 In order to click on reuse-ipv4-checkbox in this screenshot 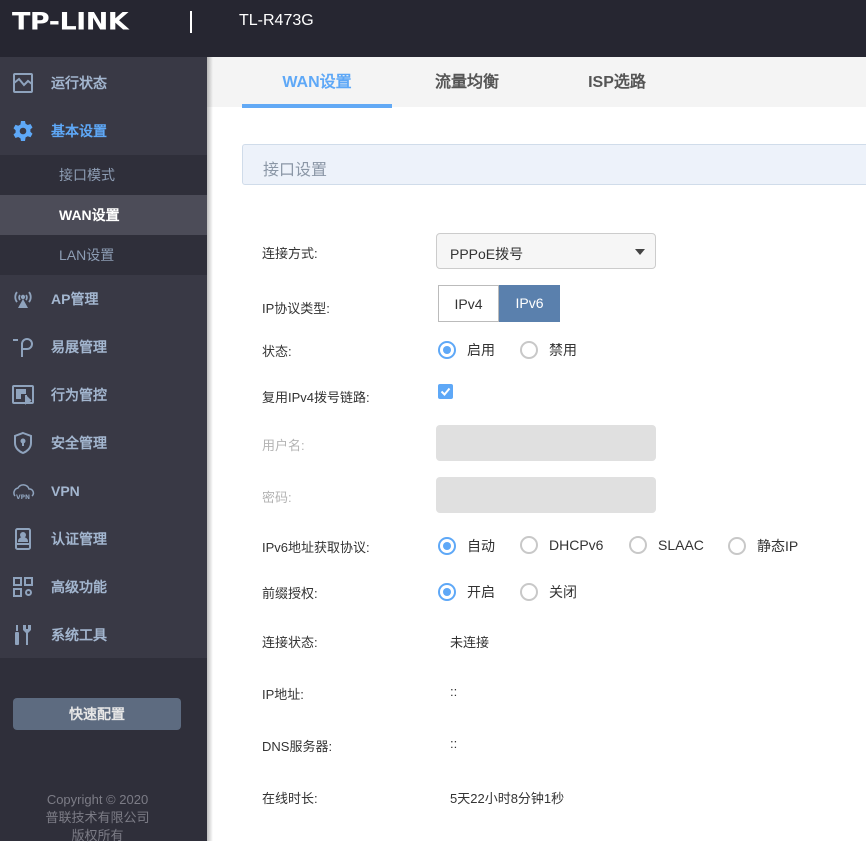, I will do `click(445, 391)`.